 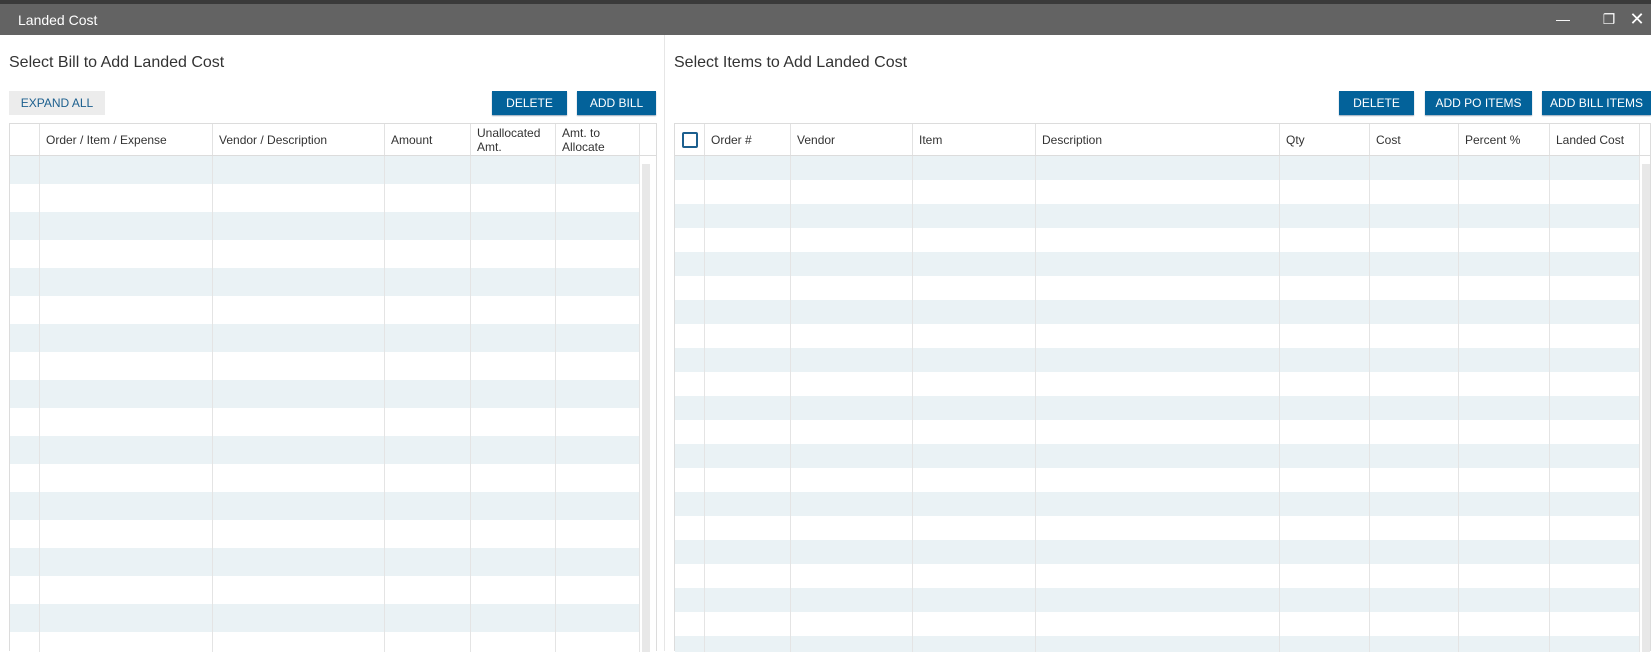 I want to click on add-po-items-button: ADD PO ITEMS, so click(x=1478, y=103).